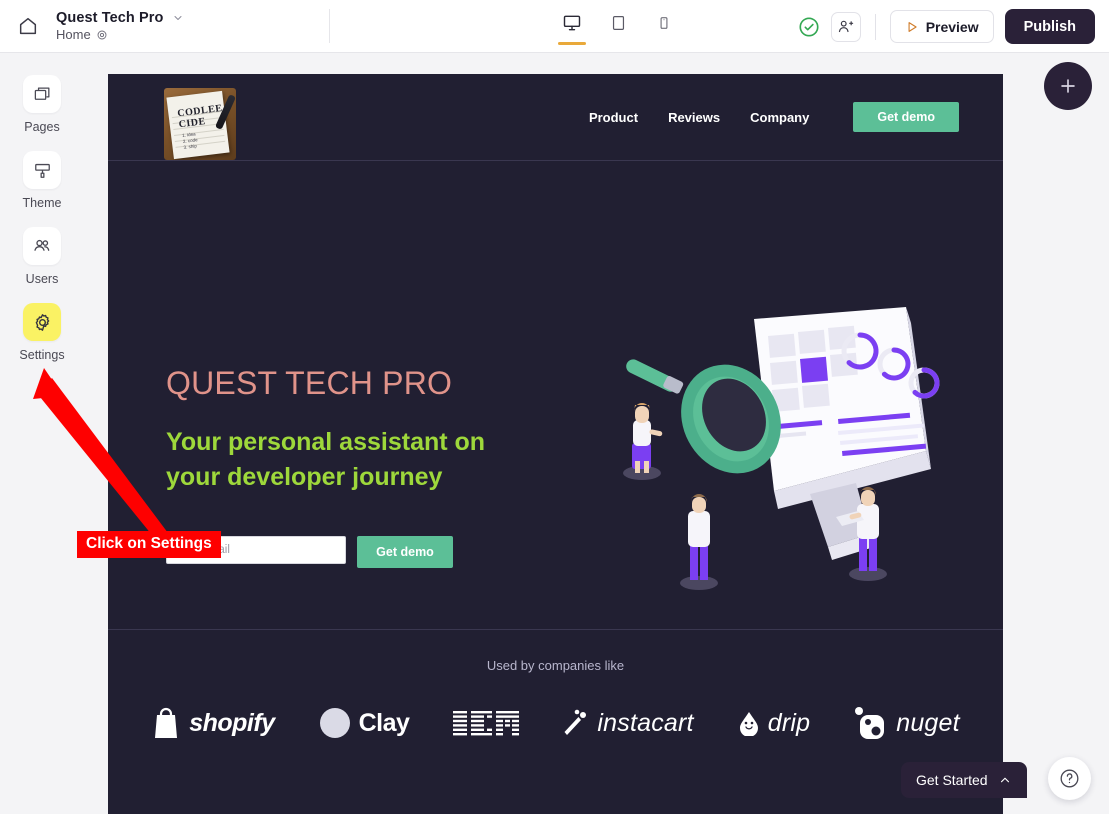 Image resolution: width=1109 pixels, height=814 pixels. What do you see at coordinates (42, 279) in the screenshot?
I see `sidebar-label-users: Users` at bounding box center [42, 279].